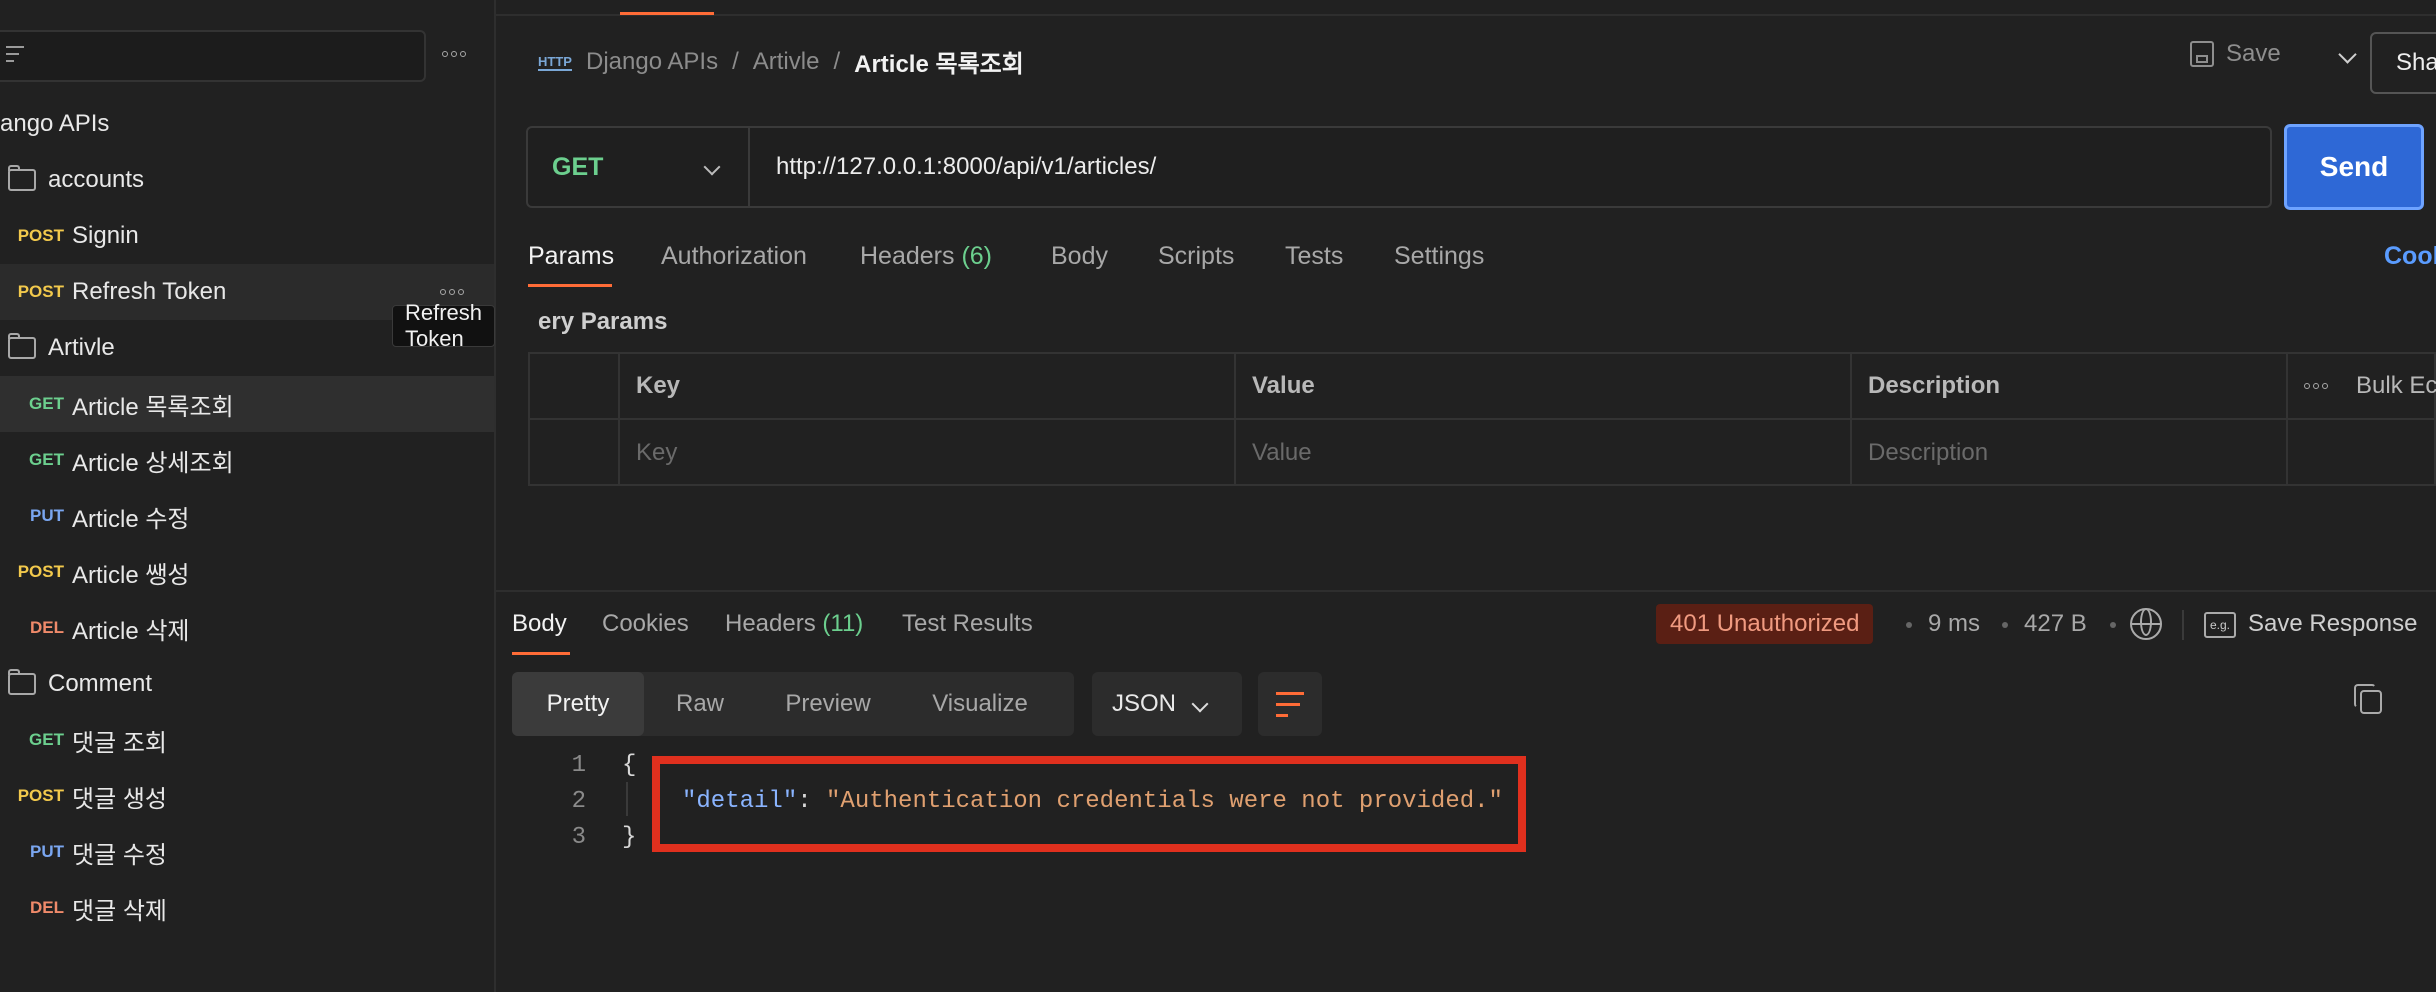 This screenshot has width=2436, height=992. Describe the element at coordinates (247, 180) in the screenshot. I see `sidebar-folder-accounts: accounts` at that location.